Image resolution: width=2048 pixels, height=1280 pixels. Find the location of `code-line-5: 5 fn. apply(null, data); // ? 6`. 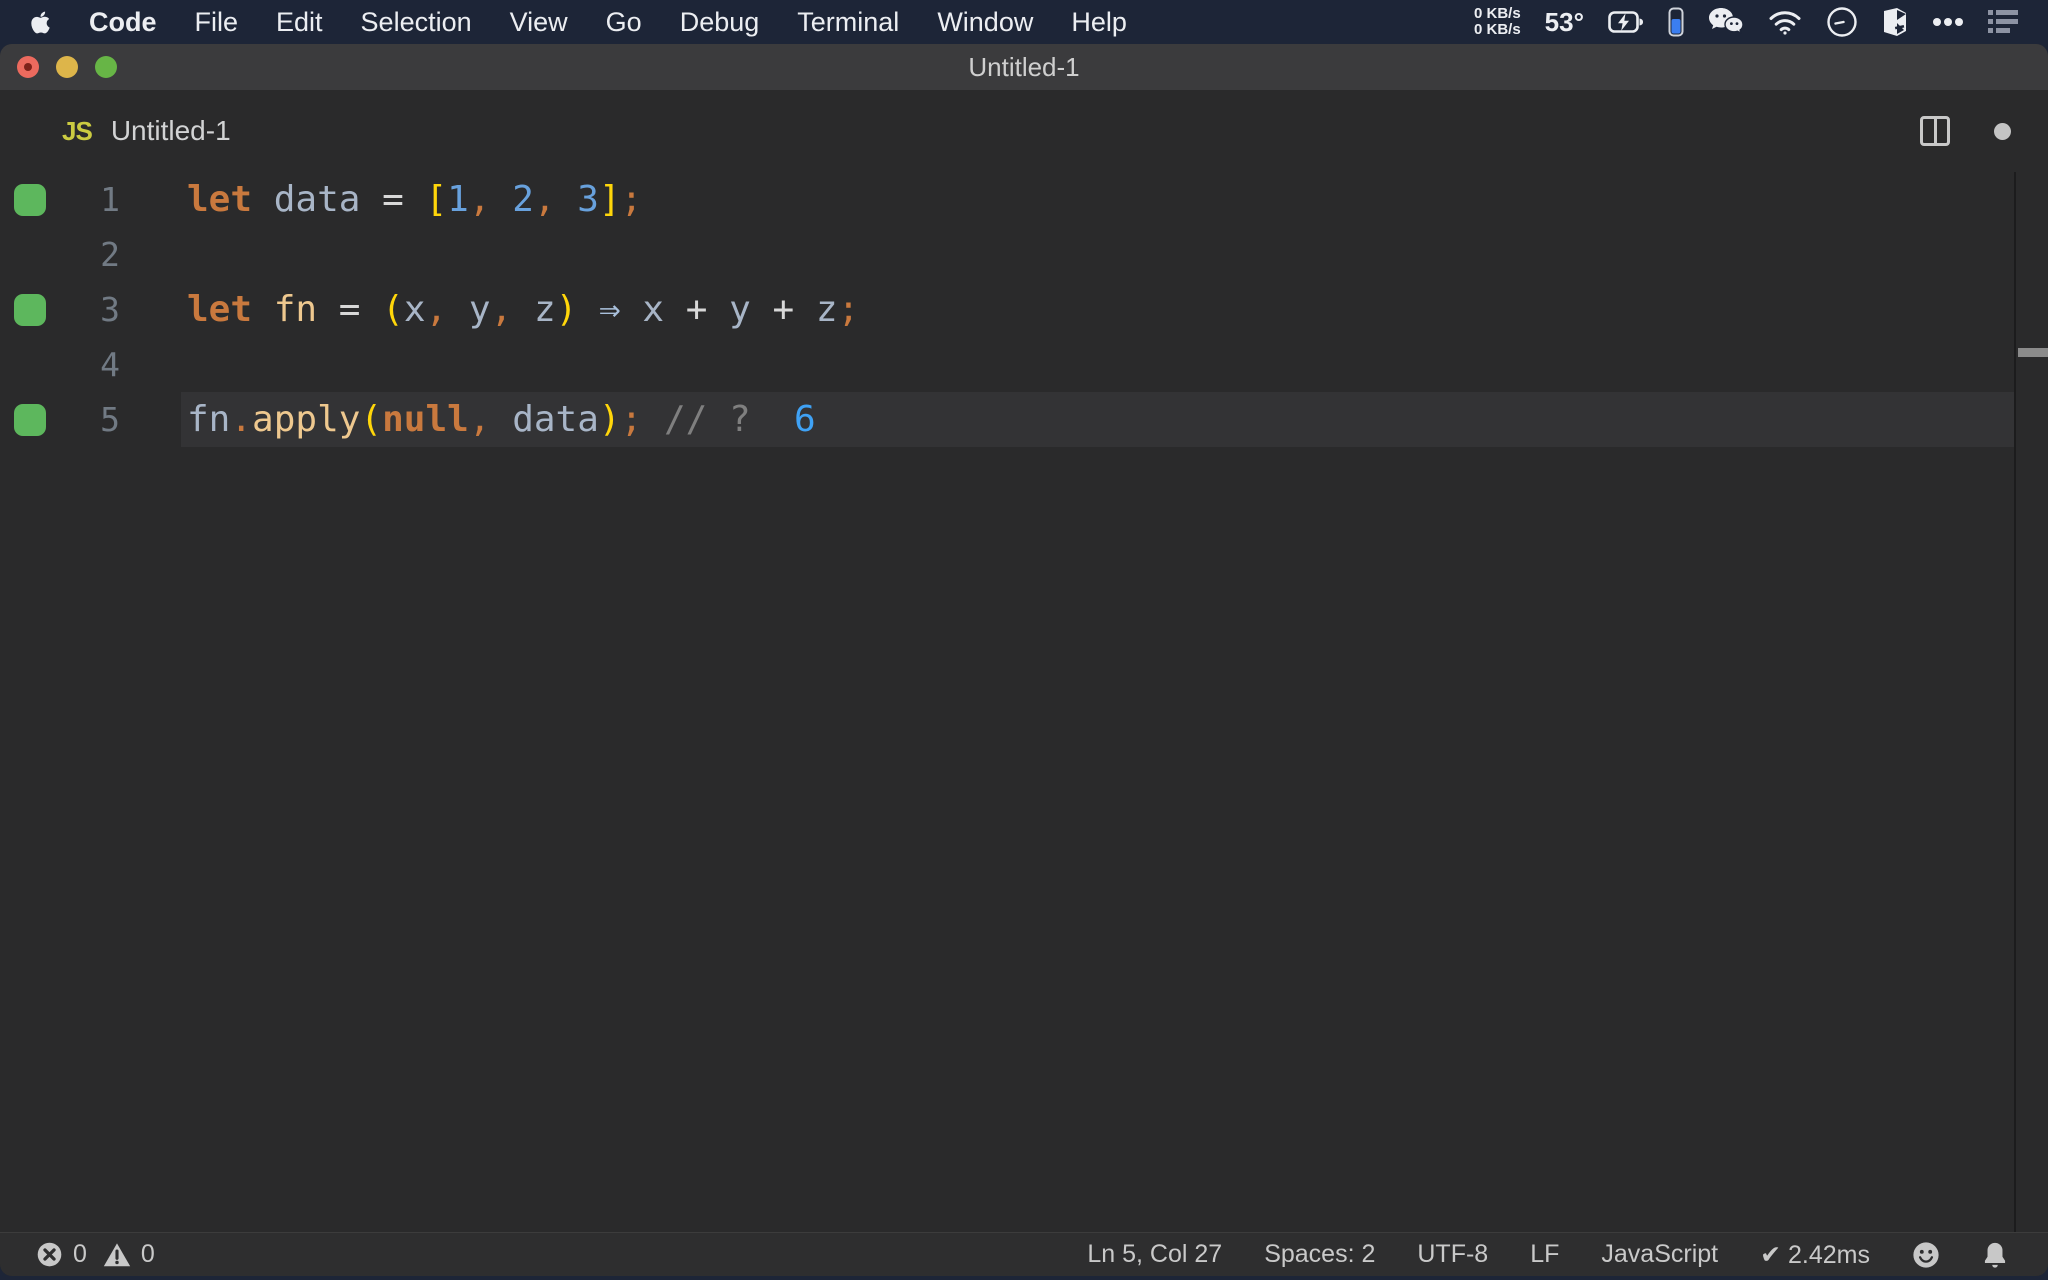

code-line-5: 5 fn. apply(null, data); // ? 6 is located at coordinates (1024, 419).